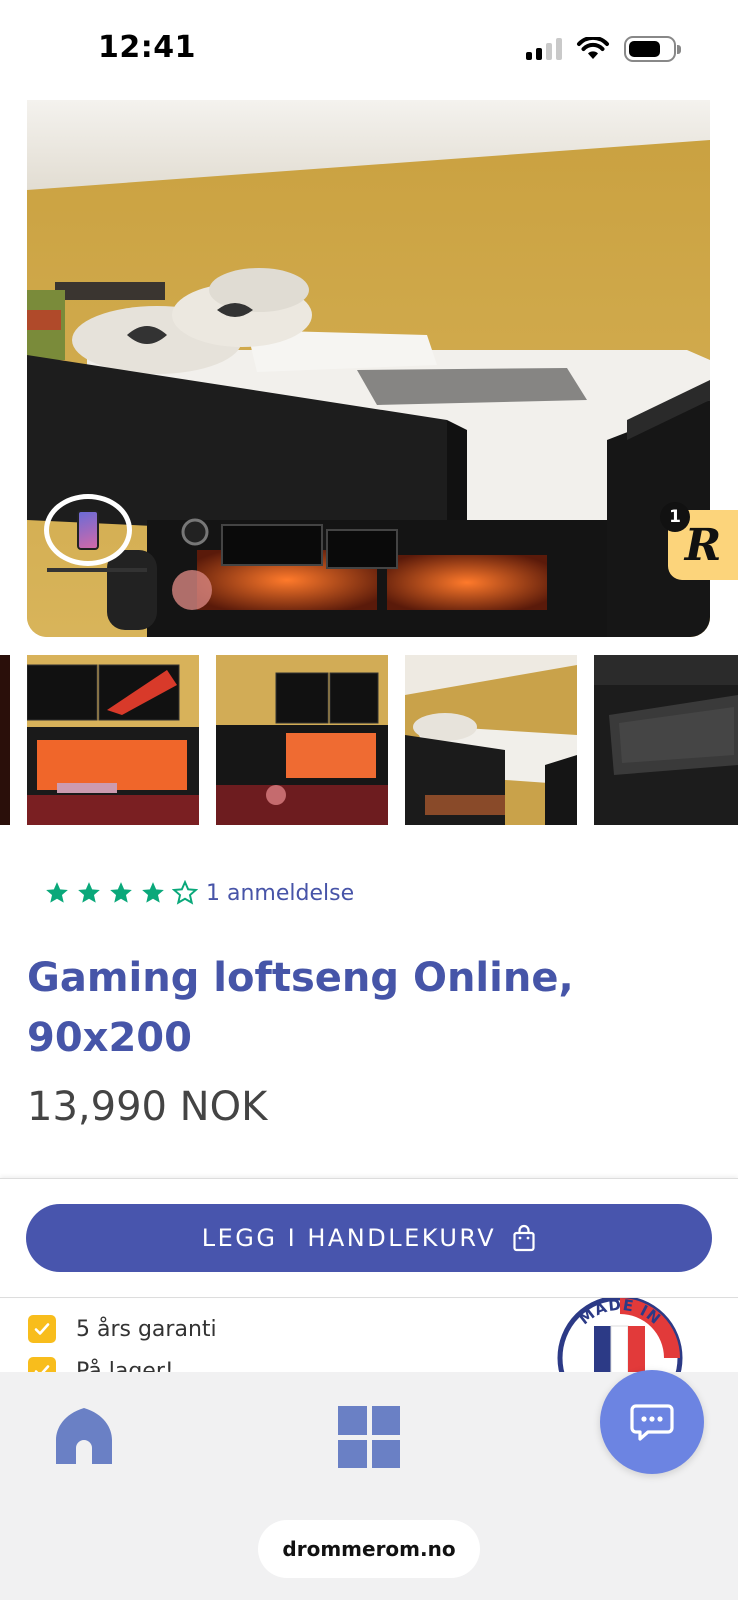 The image size is (738, 1600). I want to click on add-to-cart-bar: LEGG I HANDLEKURV, so click(369, 1238).